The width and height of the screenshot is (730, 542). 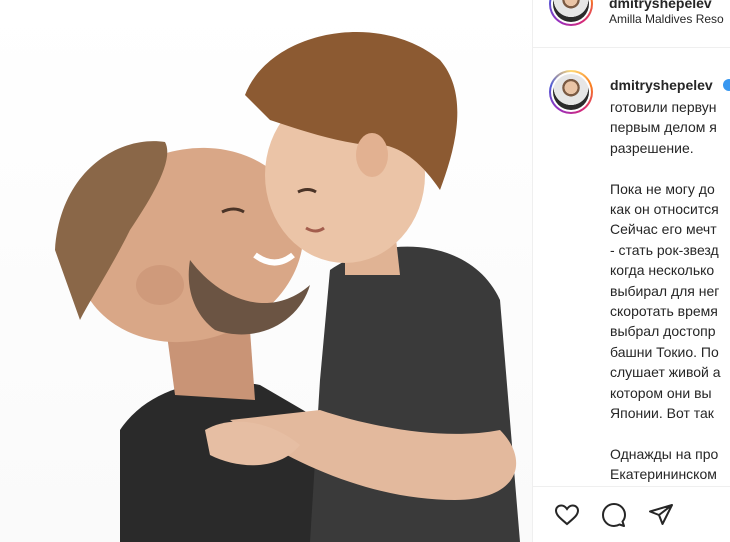 I want to click on caption-line: скоротать время, so click(x=664, y=311).